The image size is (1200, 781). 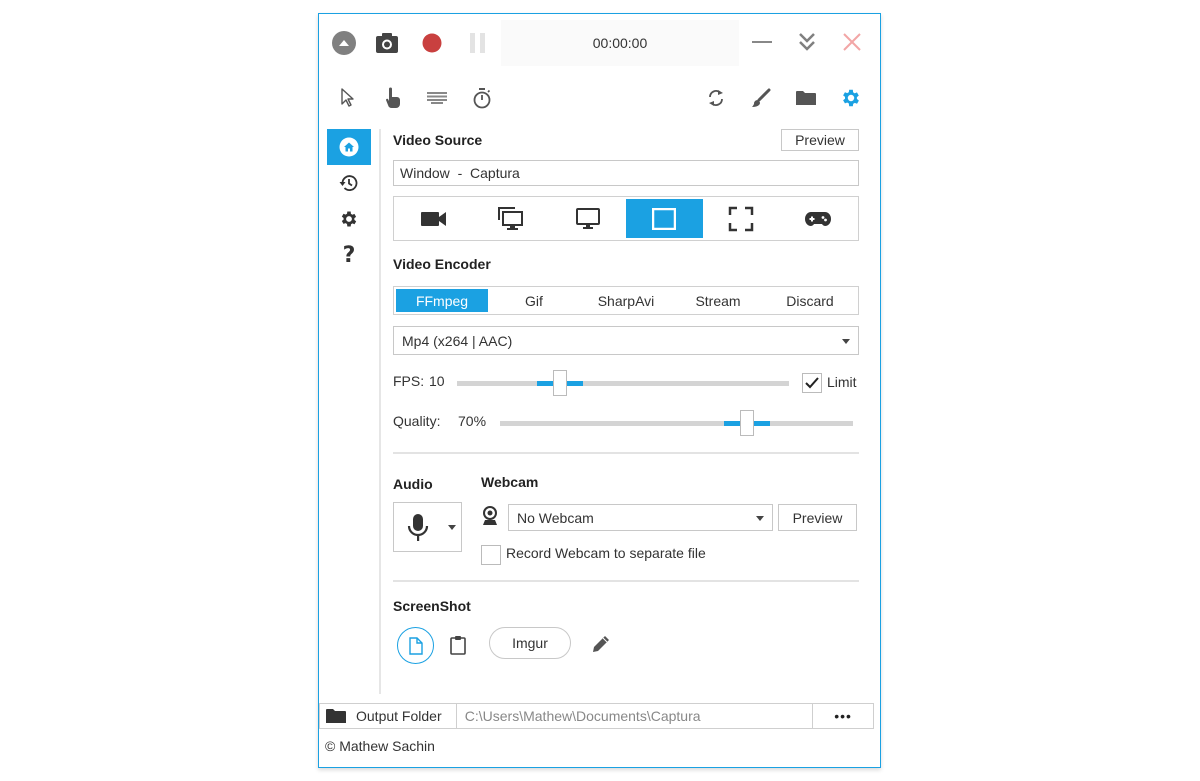 I want to click on double-chevron-down-icon, so click(x=807, y=42).